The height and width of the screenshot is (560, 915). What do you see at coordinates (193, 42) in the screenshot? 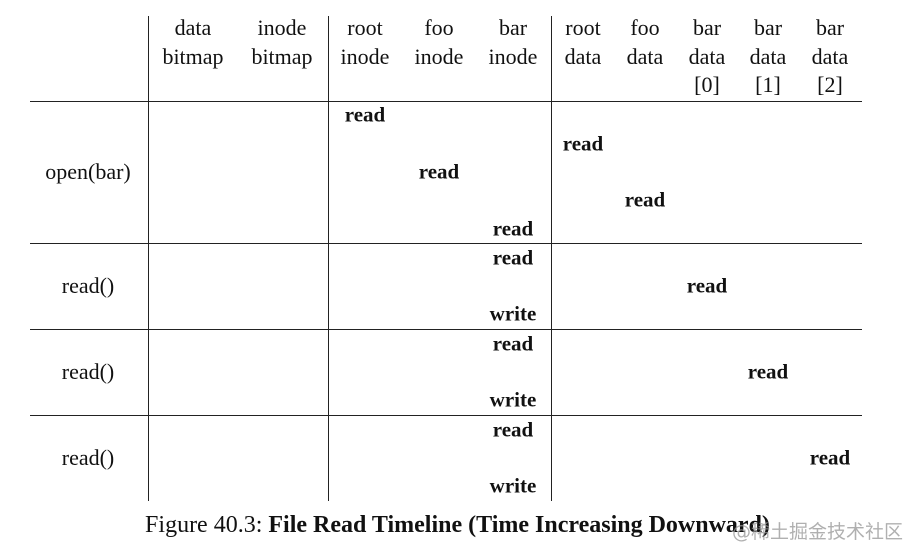
I see `column-header: data bitmap` at bounding box center [193, 42].